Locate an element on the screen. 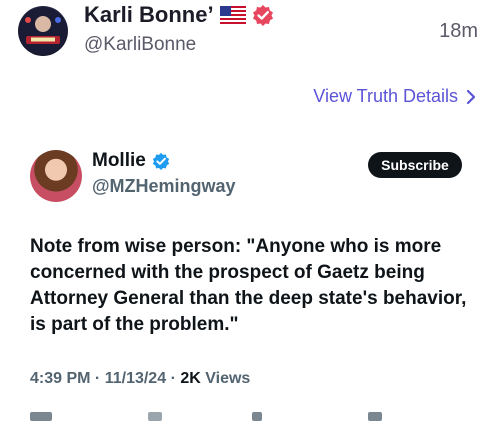  embedded-author-row: Mollie is located at coordinates (131, 161).